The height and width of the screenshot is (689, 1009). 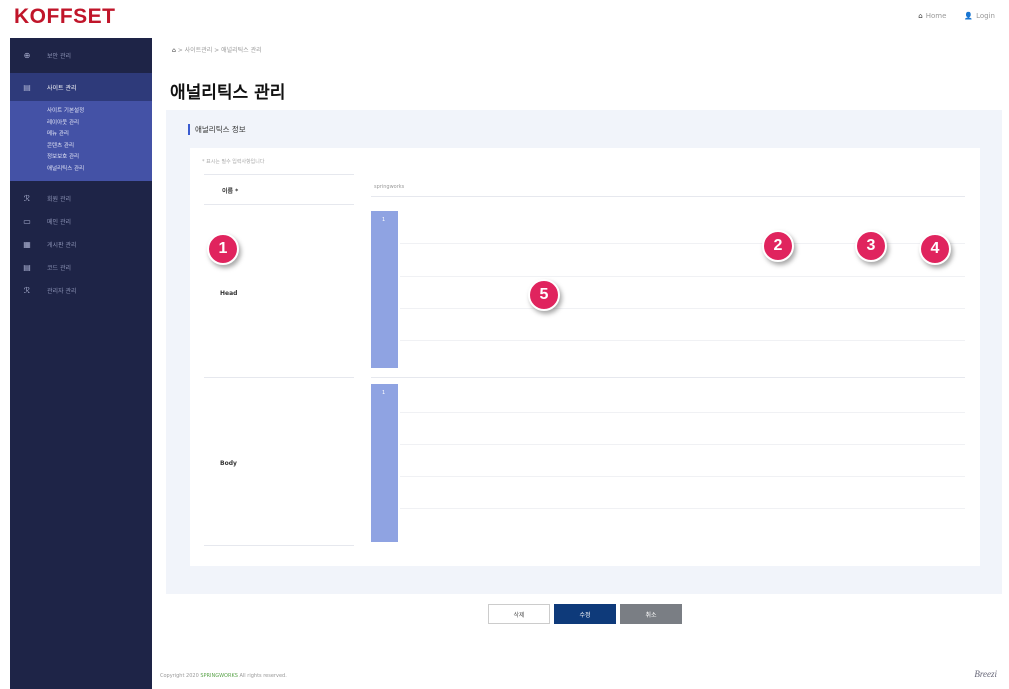 I want to click on sidebar-item-security: ⊕ 보안 관리, so click(x=81, y=55).